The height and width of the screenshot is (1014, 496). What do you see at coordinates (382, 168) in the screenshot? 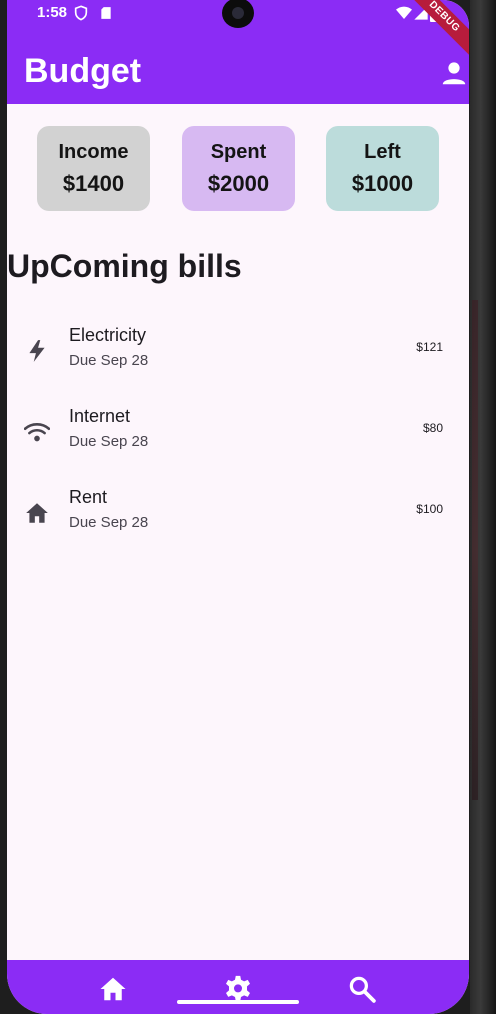
I see `left-card: Left $1000` at bounding box center [382, 168].